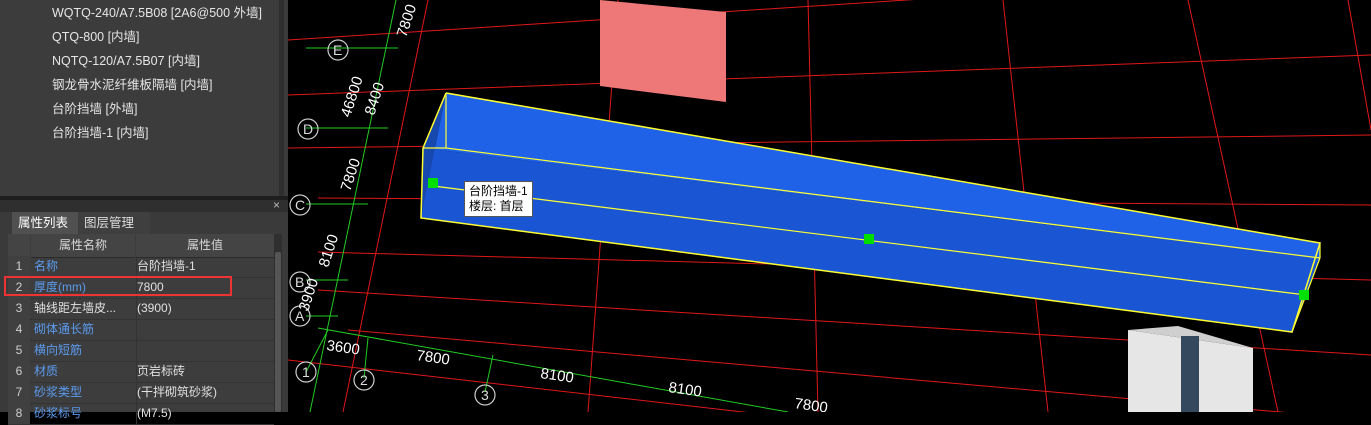 This screenshot has height=425, width=1371. Describe the element at coordinates (205, 308) in the screenshot. I see `property-value: (3900)` at that location.